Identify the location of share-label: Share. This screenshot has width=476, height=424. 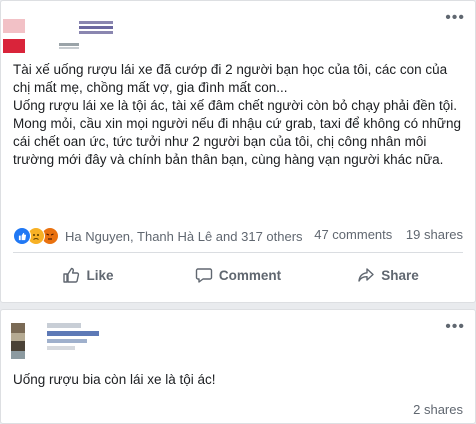
(400, 275).